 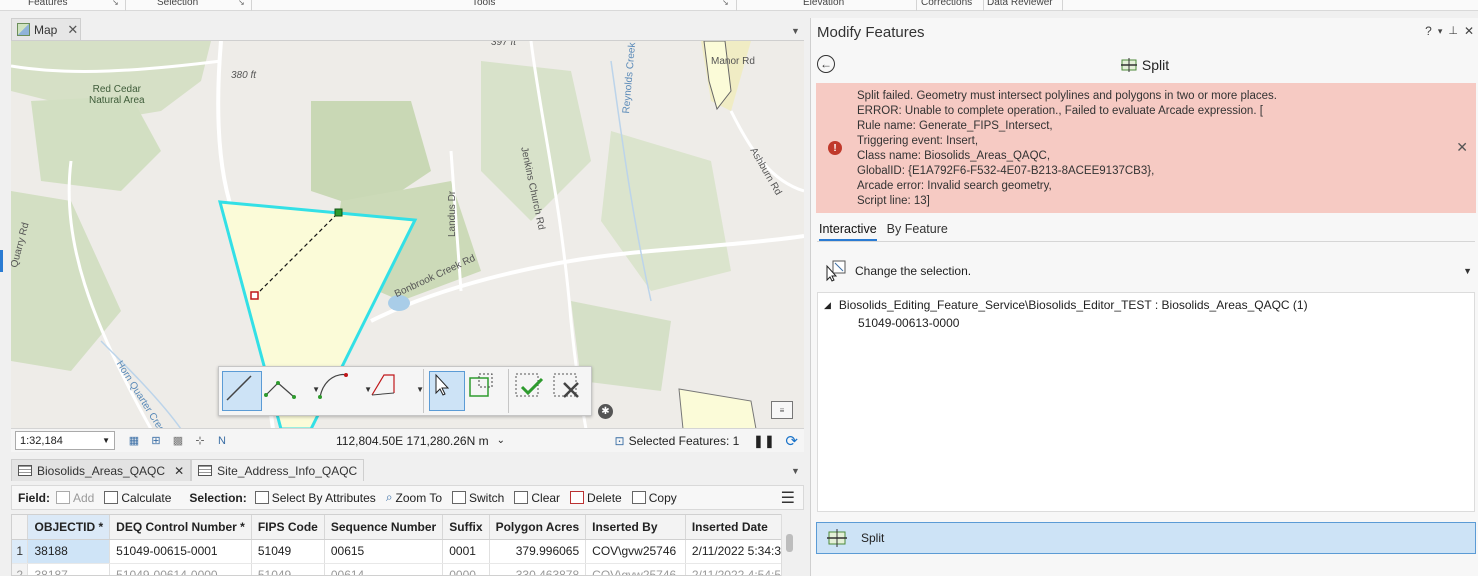 I want to click on switch-icon, so click(x=459, y=497).